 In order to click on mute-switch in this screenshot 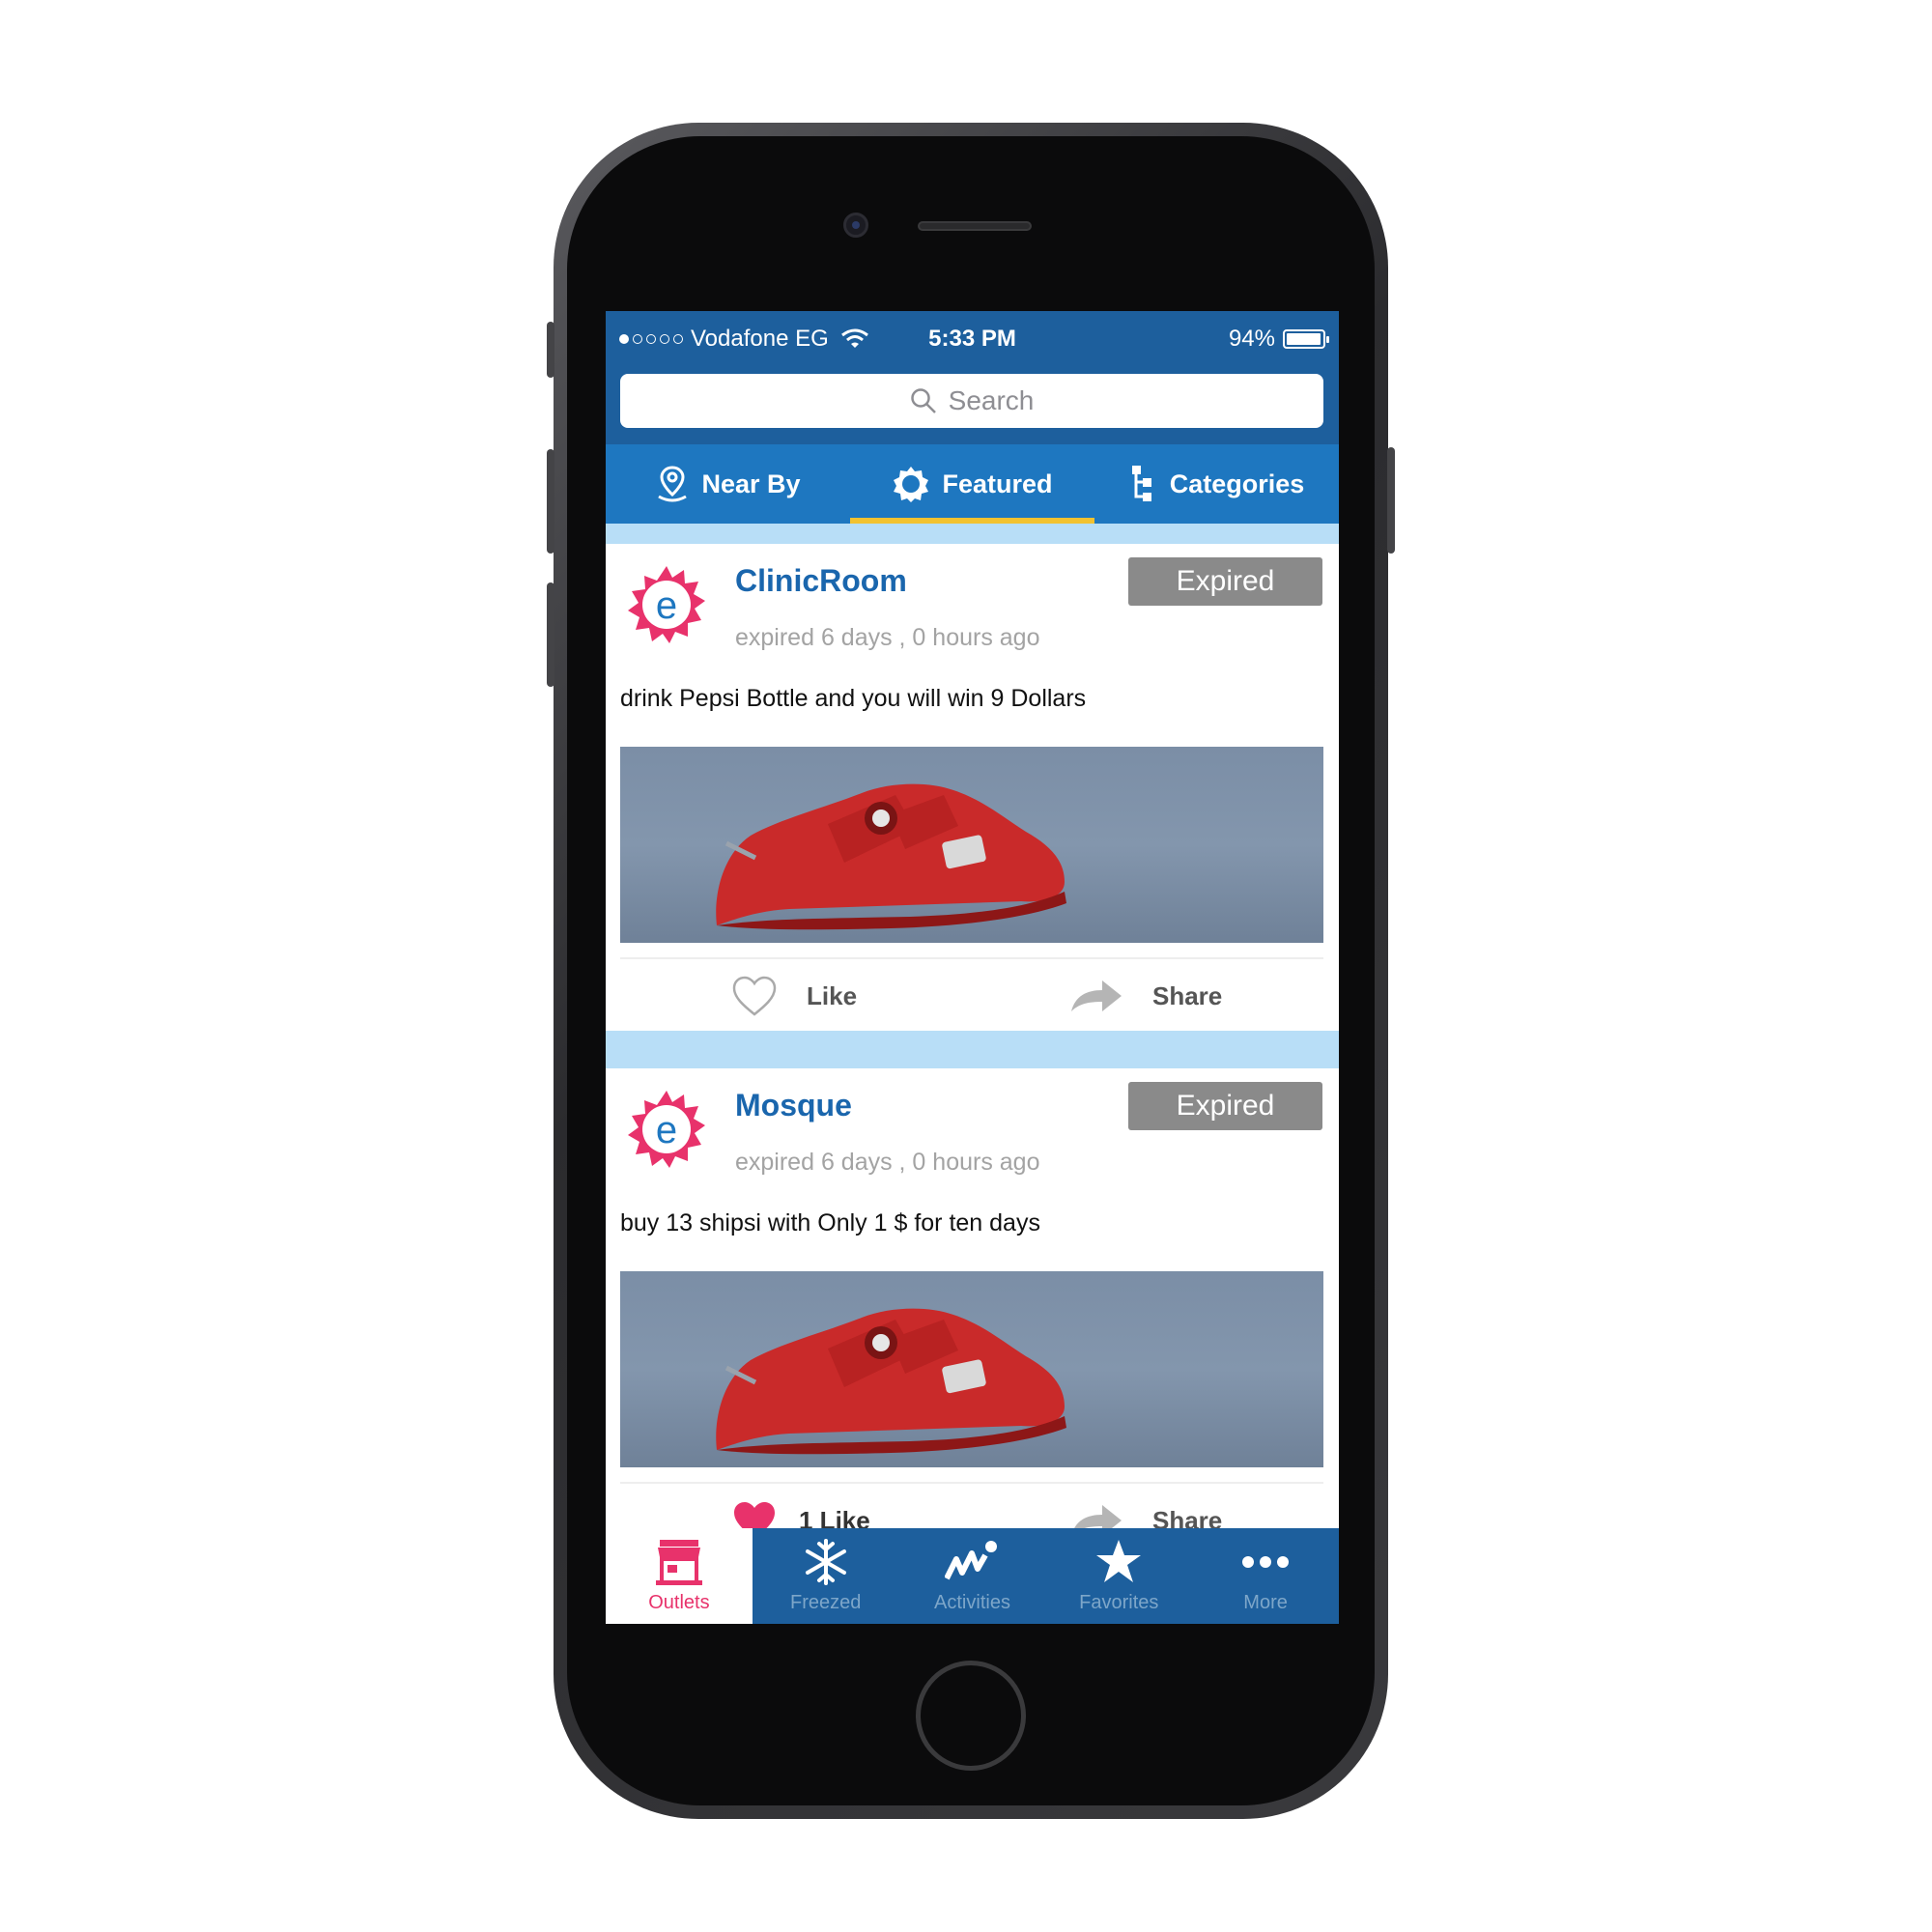, I will do `click(550, 350)`.